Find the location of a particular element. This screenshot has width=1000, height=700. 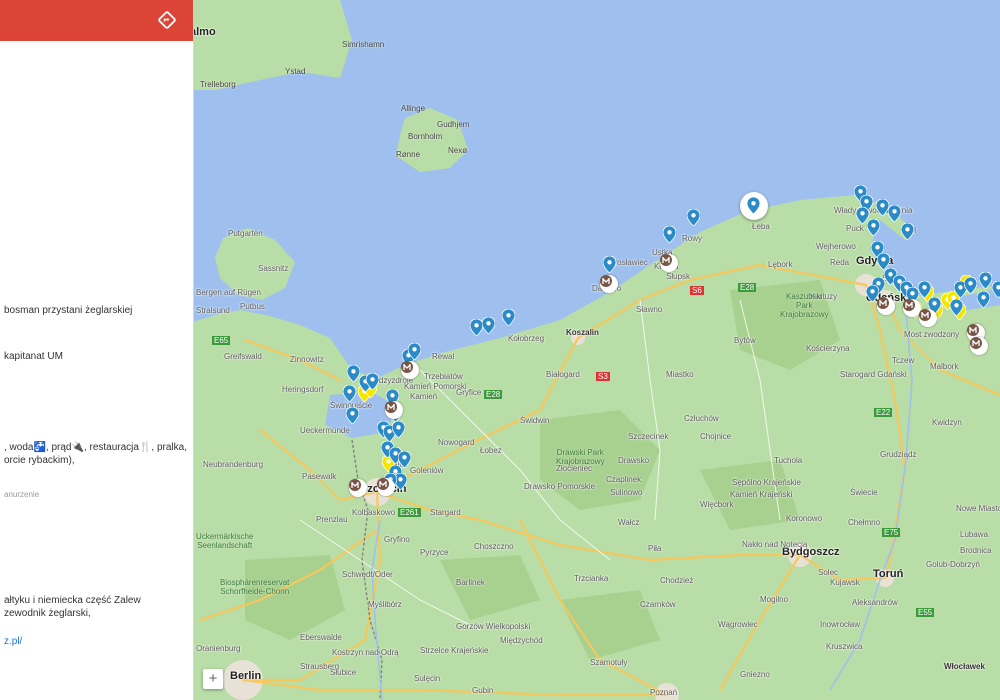

place-label: Ueckermünde is located at coordinates (325, 430).